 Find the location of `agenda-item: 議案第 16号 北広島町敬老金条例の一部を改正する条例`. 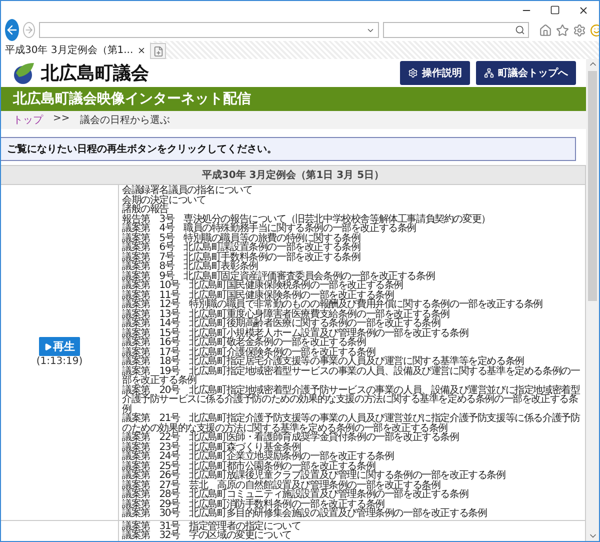

agenda-item: 議案第 16号 北広島町敬老金条例の一部を改正する条例 is located at coordinates (244, 343).